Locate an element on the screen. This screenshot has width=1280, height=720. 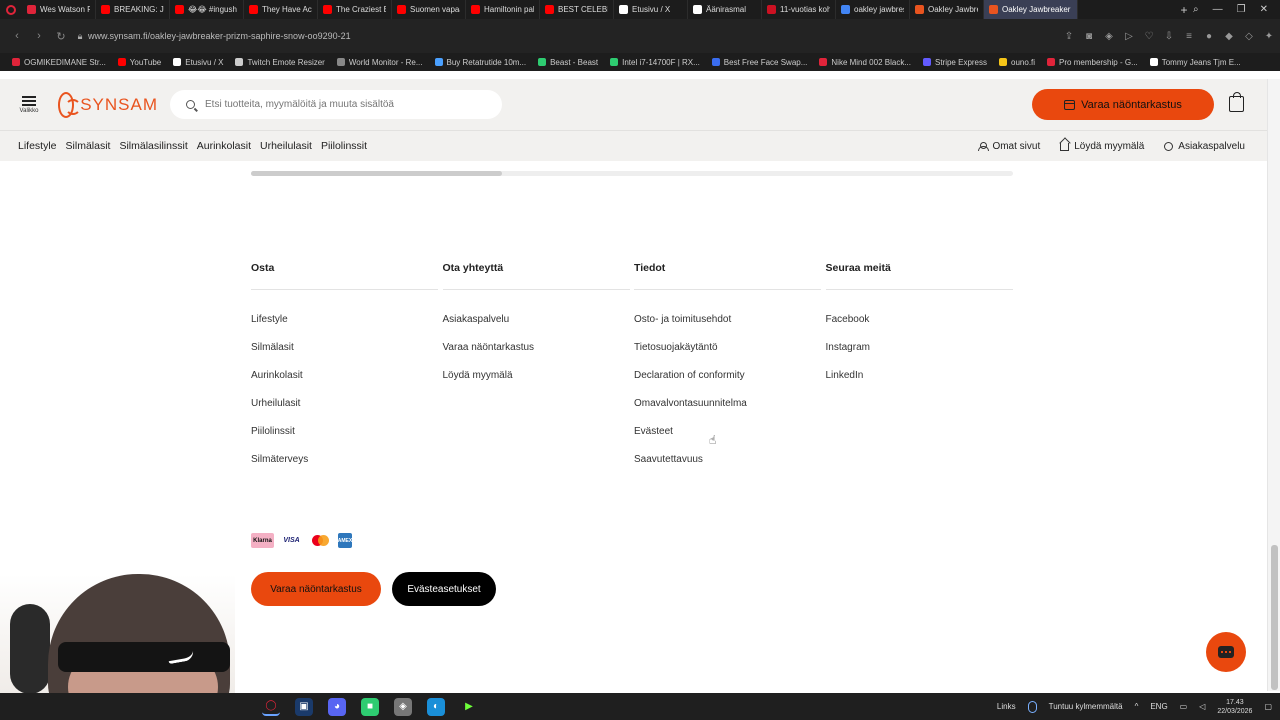
menu-button: Valikko is located at coordinates (29, 104).